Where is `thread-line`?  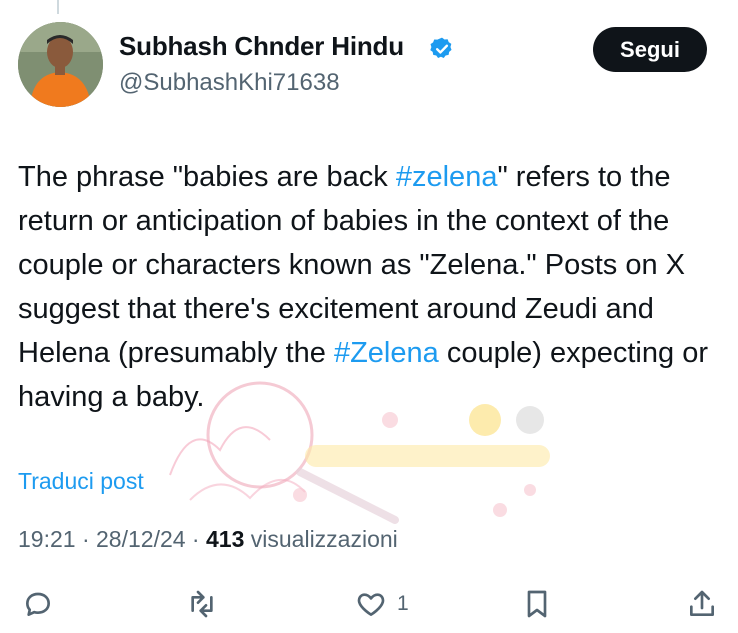 thread-line is located at coordinates (58, 7).